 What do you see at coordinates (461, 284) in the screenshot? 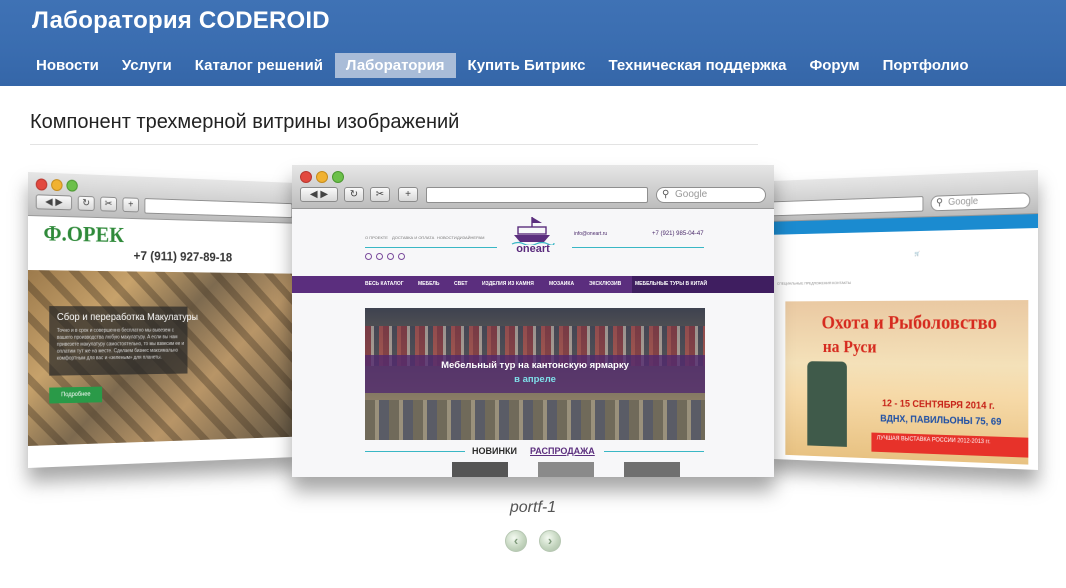
I see `oneart-menu-item: СВЕТ` at bounding box center [461, 284].